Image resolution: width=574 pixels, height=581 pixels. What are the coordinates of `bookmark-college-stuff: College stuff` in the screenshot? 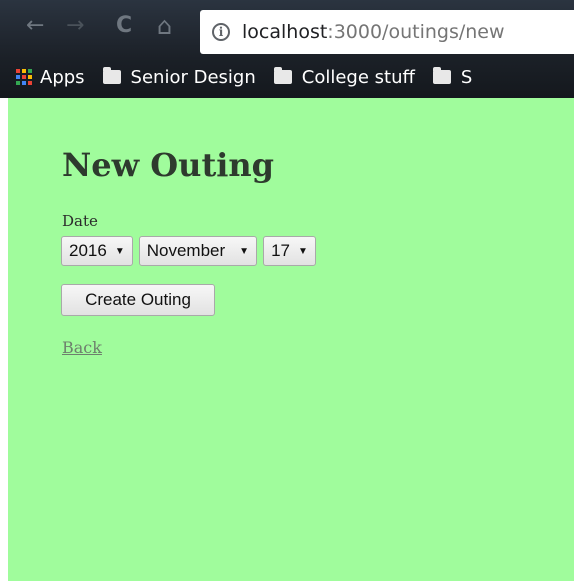 It's located at (344, 77).